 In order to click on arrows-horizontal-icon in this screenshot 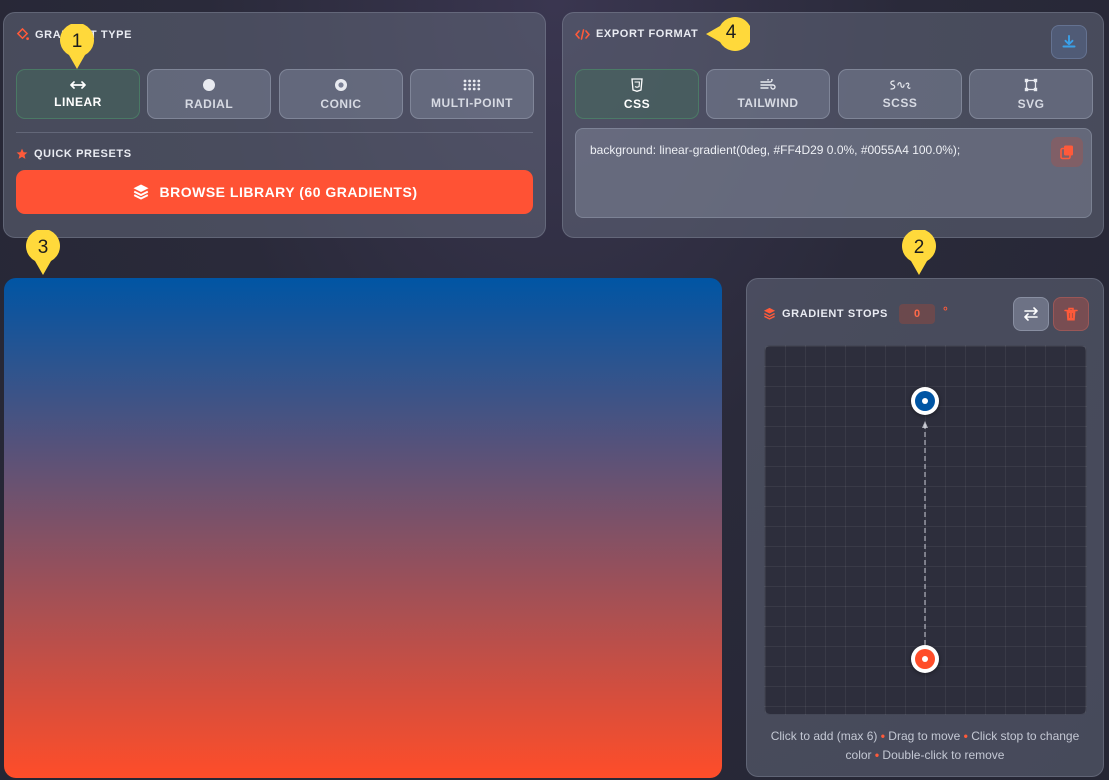, I will do `click(78, 84)`.